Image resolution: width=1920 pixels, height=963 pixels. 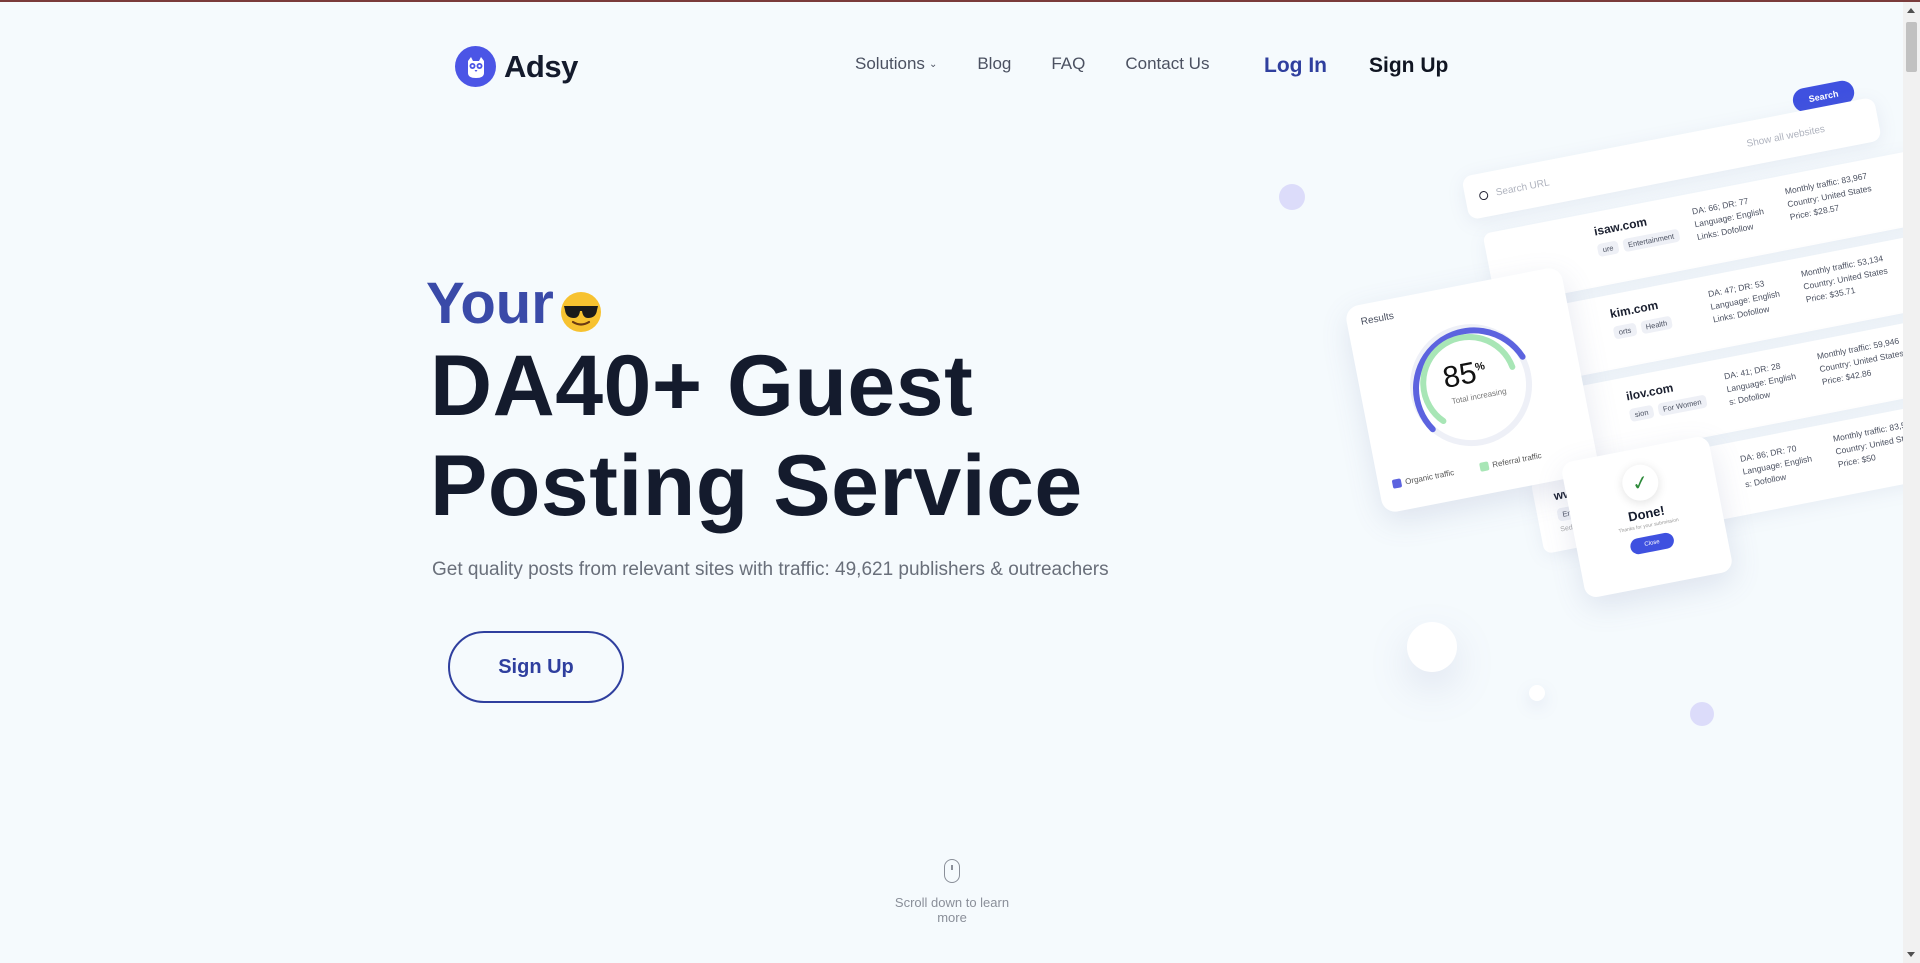 I want to click on hero-title-line1: DA40+ Guest, so click(x=702, y=386).